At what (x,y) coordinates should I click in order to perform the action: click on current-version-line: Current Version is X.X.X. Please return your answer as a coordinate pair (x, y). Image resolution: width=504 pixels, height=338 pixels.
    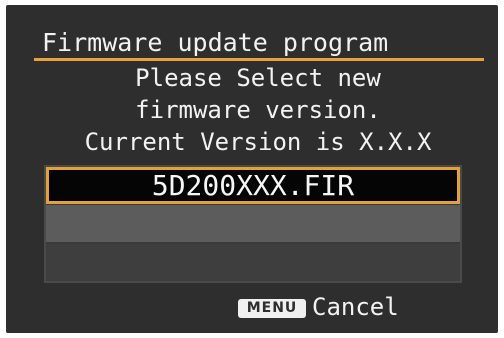
    Looking at the image, I should click on (258, 142).